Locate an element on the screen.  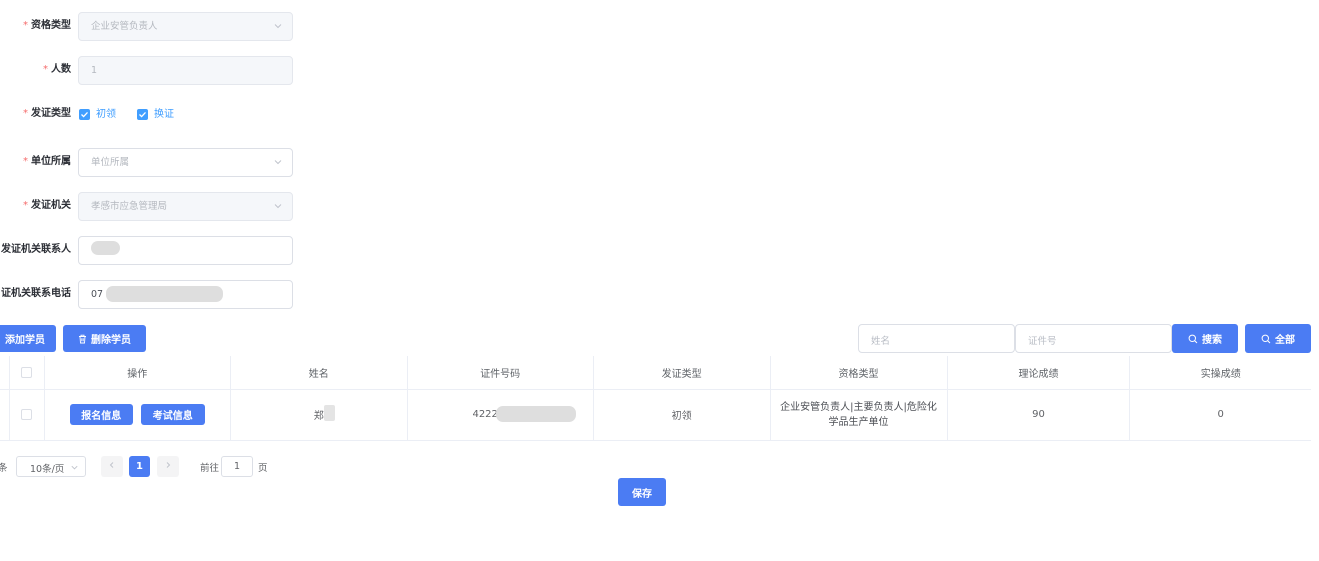
registration-info-button: 报名信息 is located at coordinates (101, 414).